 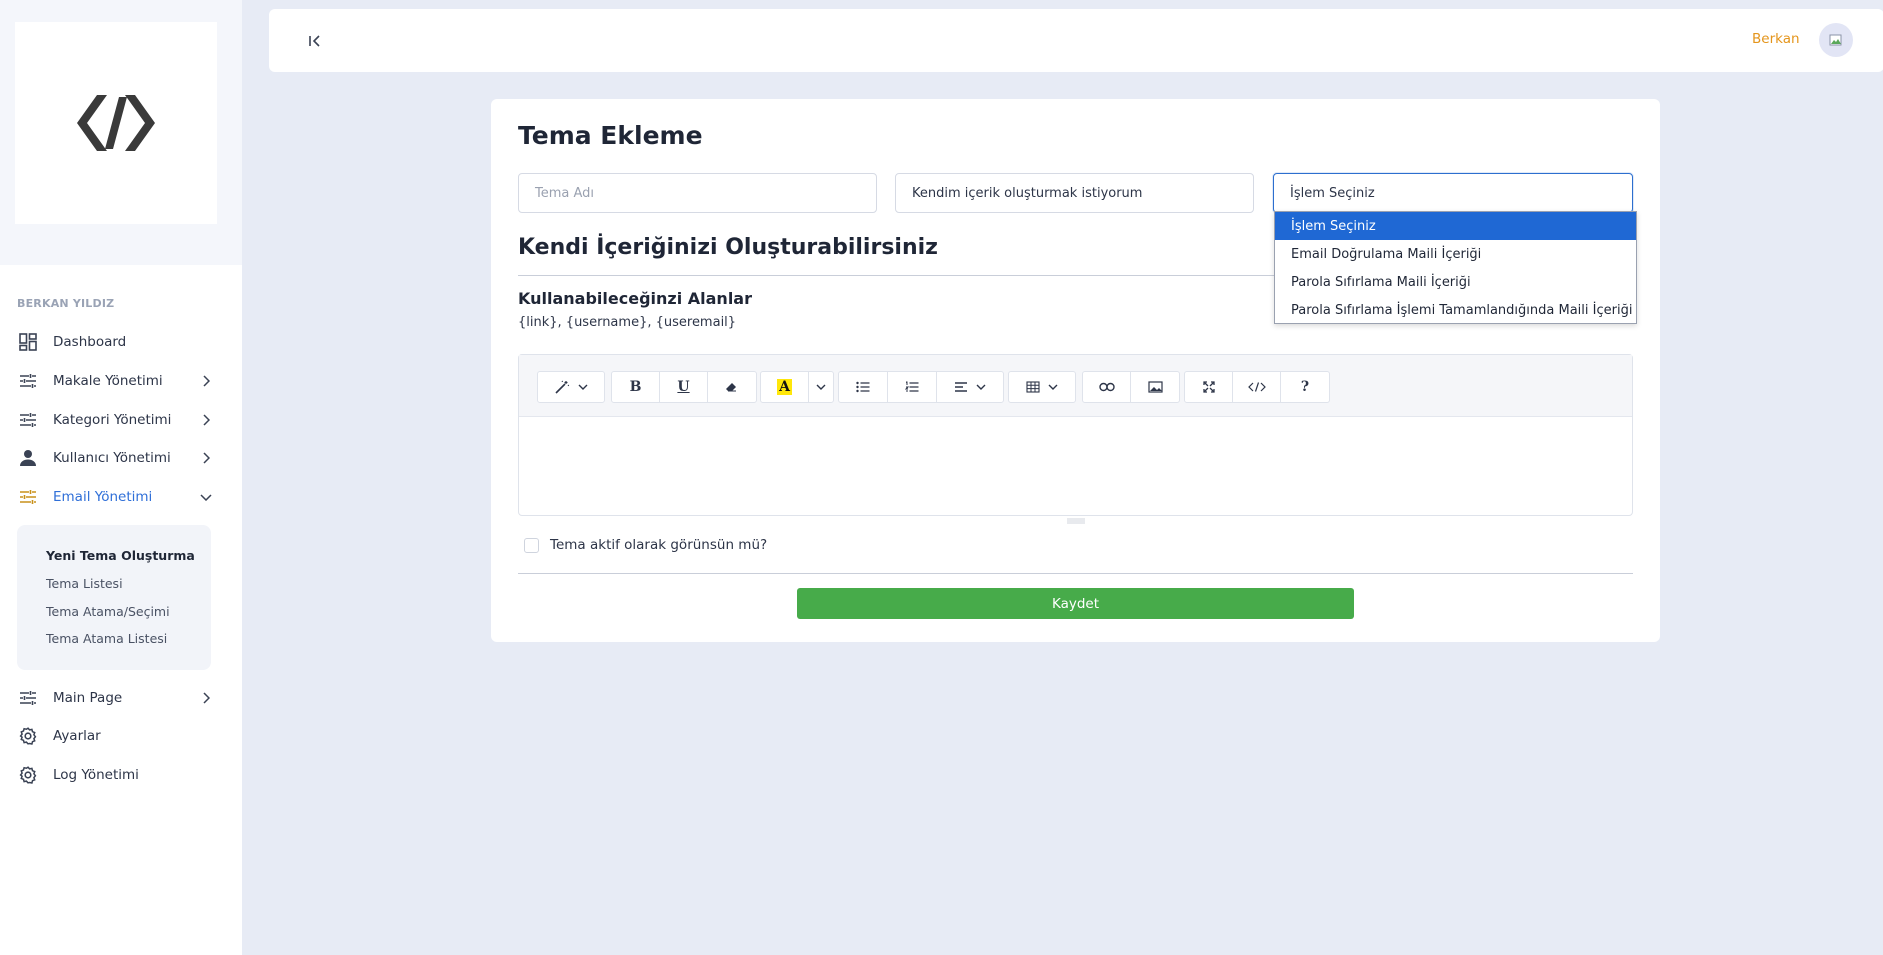 I want to click on toolbar-group-table, so click(x=1042, y=387).